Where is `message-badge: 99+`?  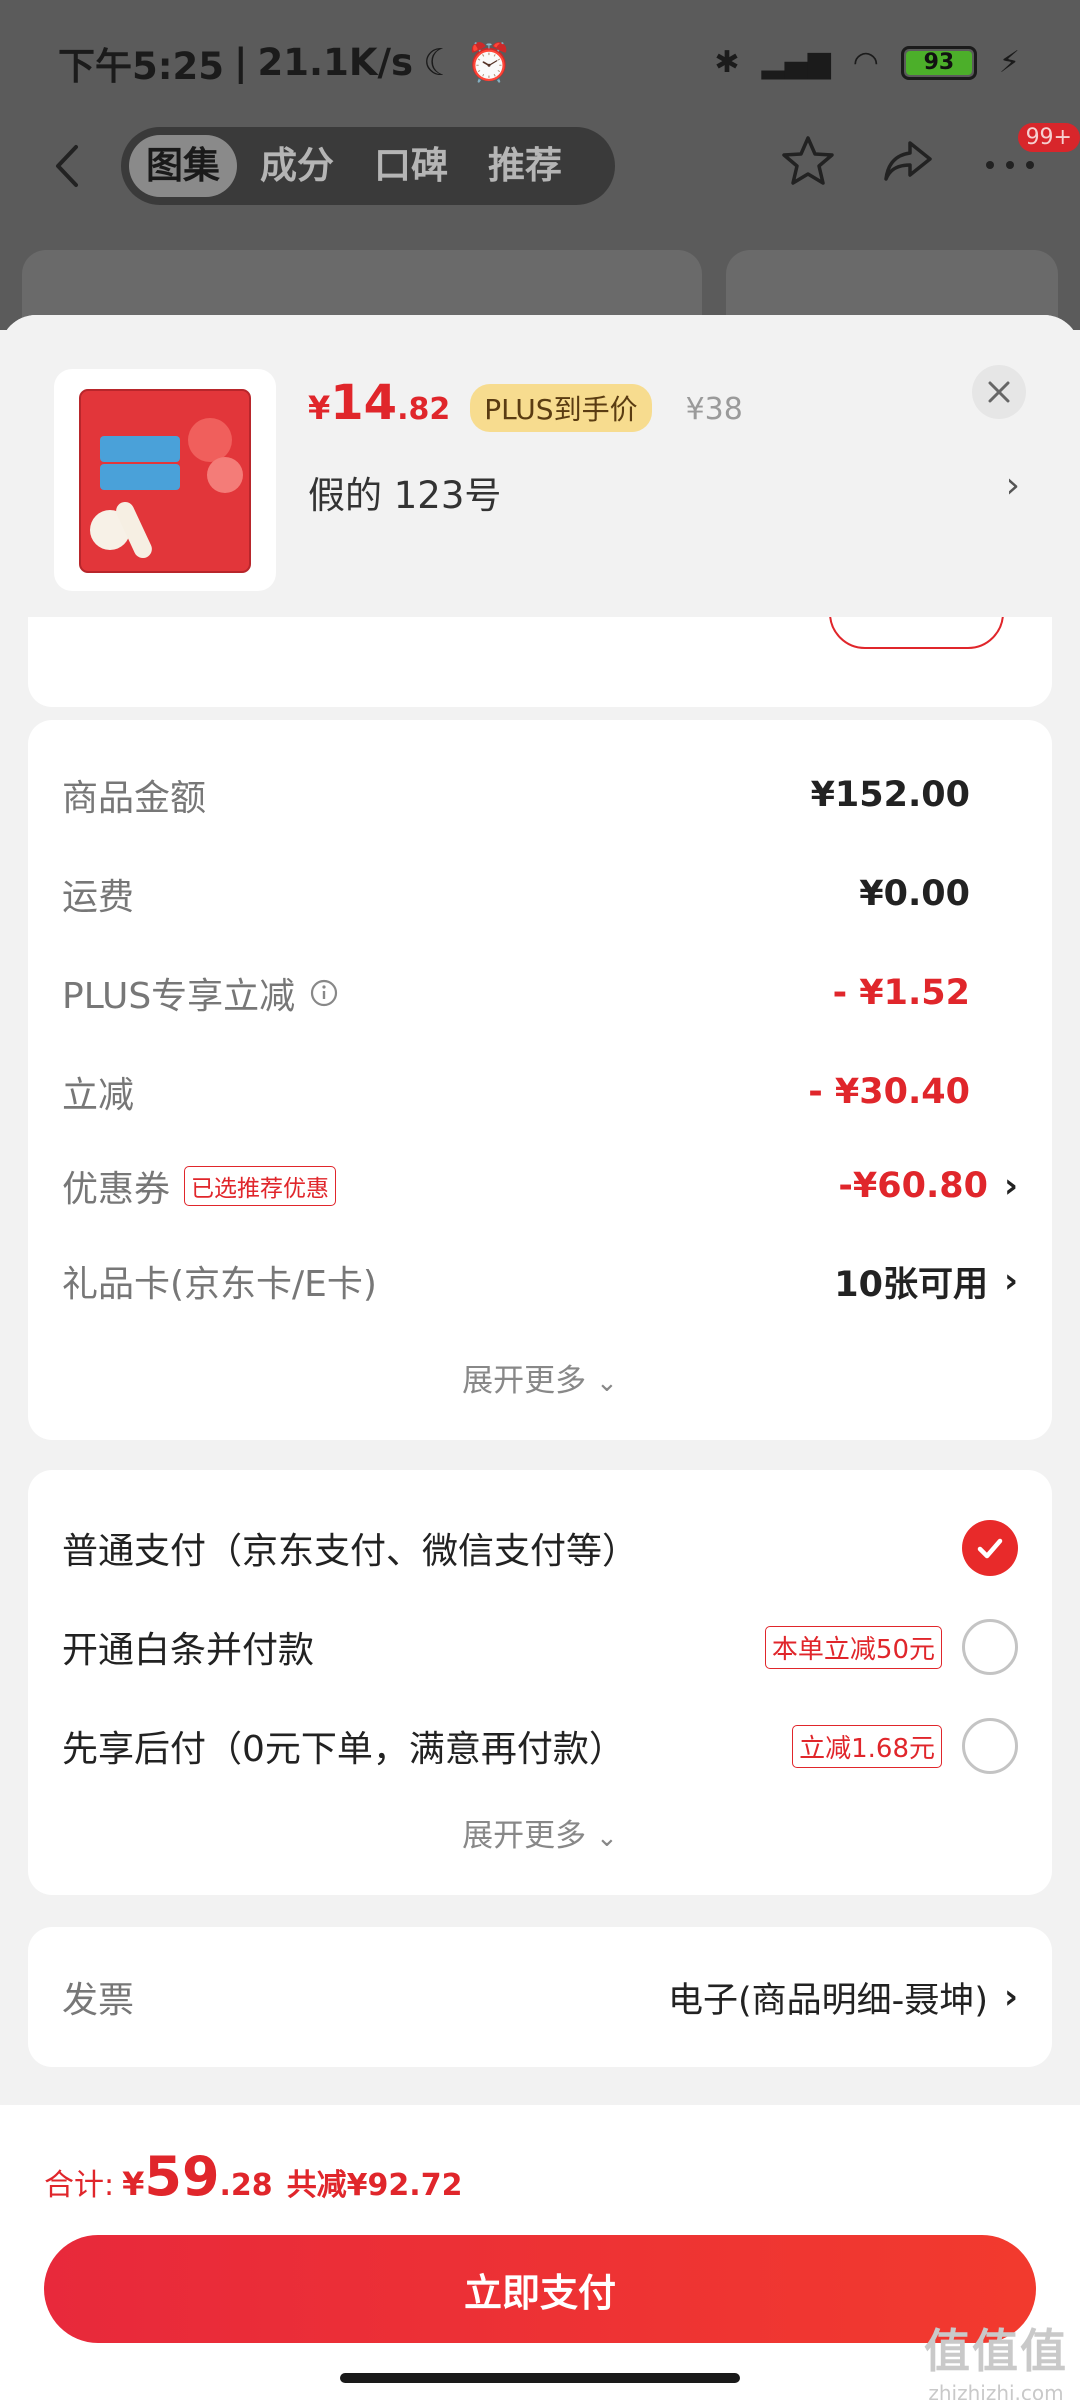 message-badge: 99+ is located at coordinates (1048, 137).